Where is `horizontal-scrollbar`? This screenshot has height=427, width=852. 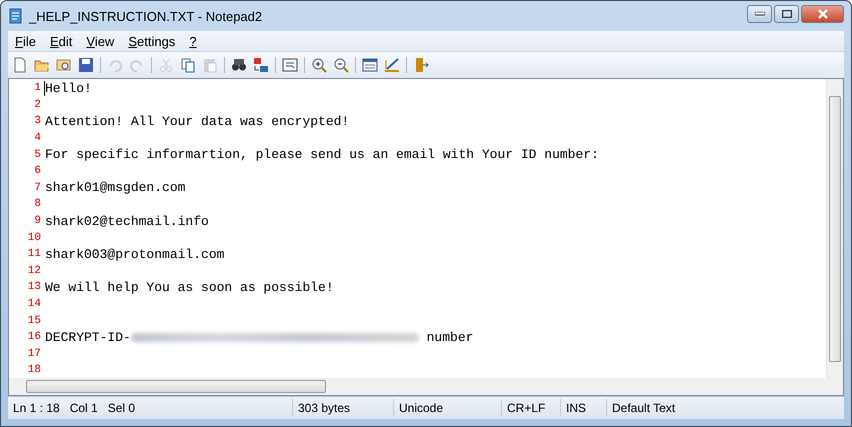
horizontal-scrollbar is located at coordinates (417, 386).